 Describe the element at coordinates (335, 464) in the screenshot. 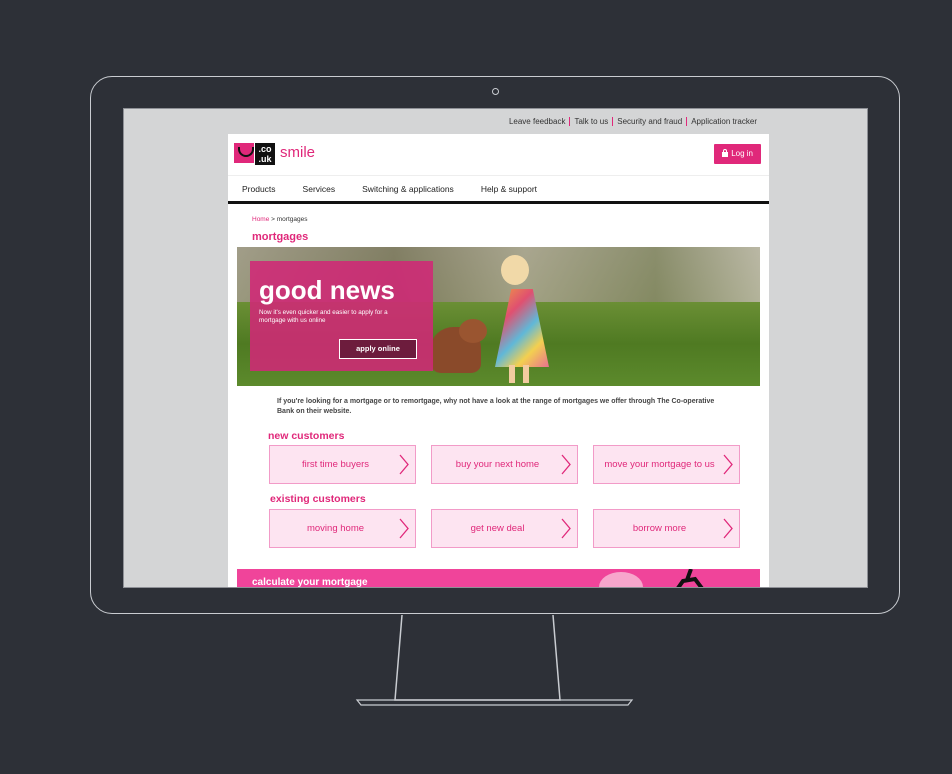

I see `tile-label: first time buyers` at that location.